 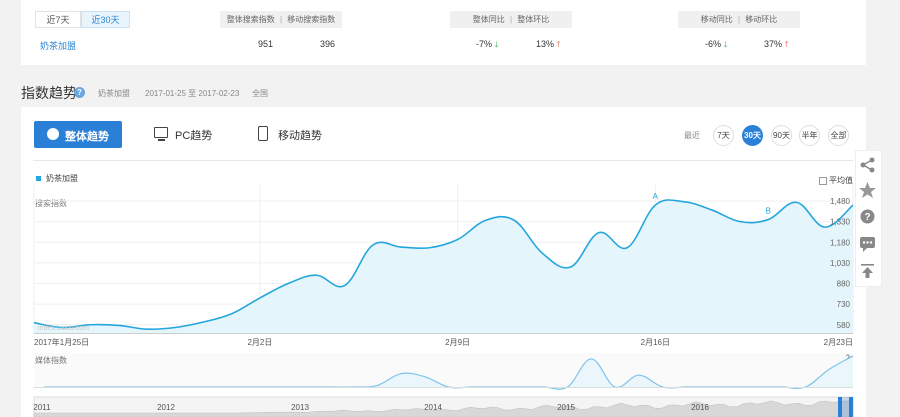 I want to click on y-tick-label: 880, so click(x=844, y=284).